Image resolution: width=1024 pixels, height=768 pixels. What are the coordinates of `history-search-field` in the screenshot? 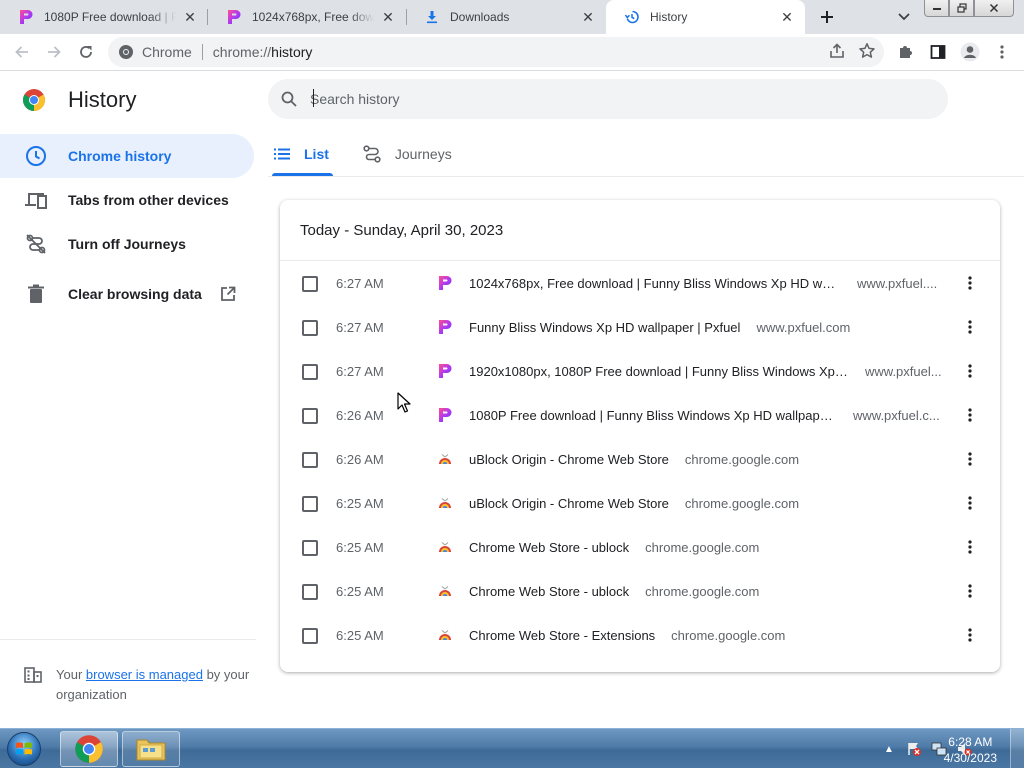 It's located at (608, 99).